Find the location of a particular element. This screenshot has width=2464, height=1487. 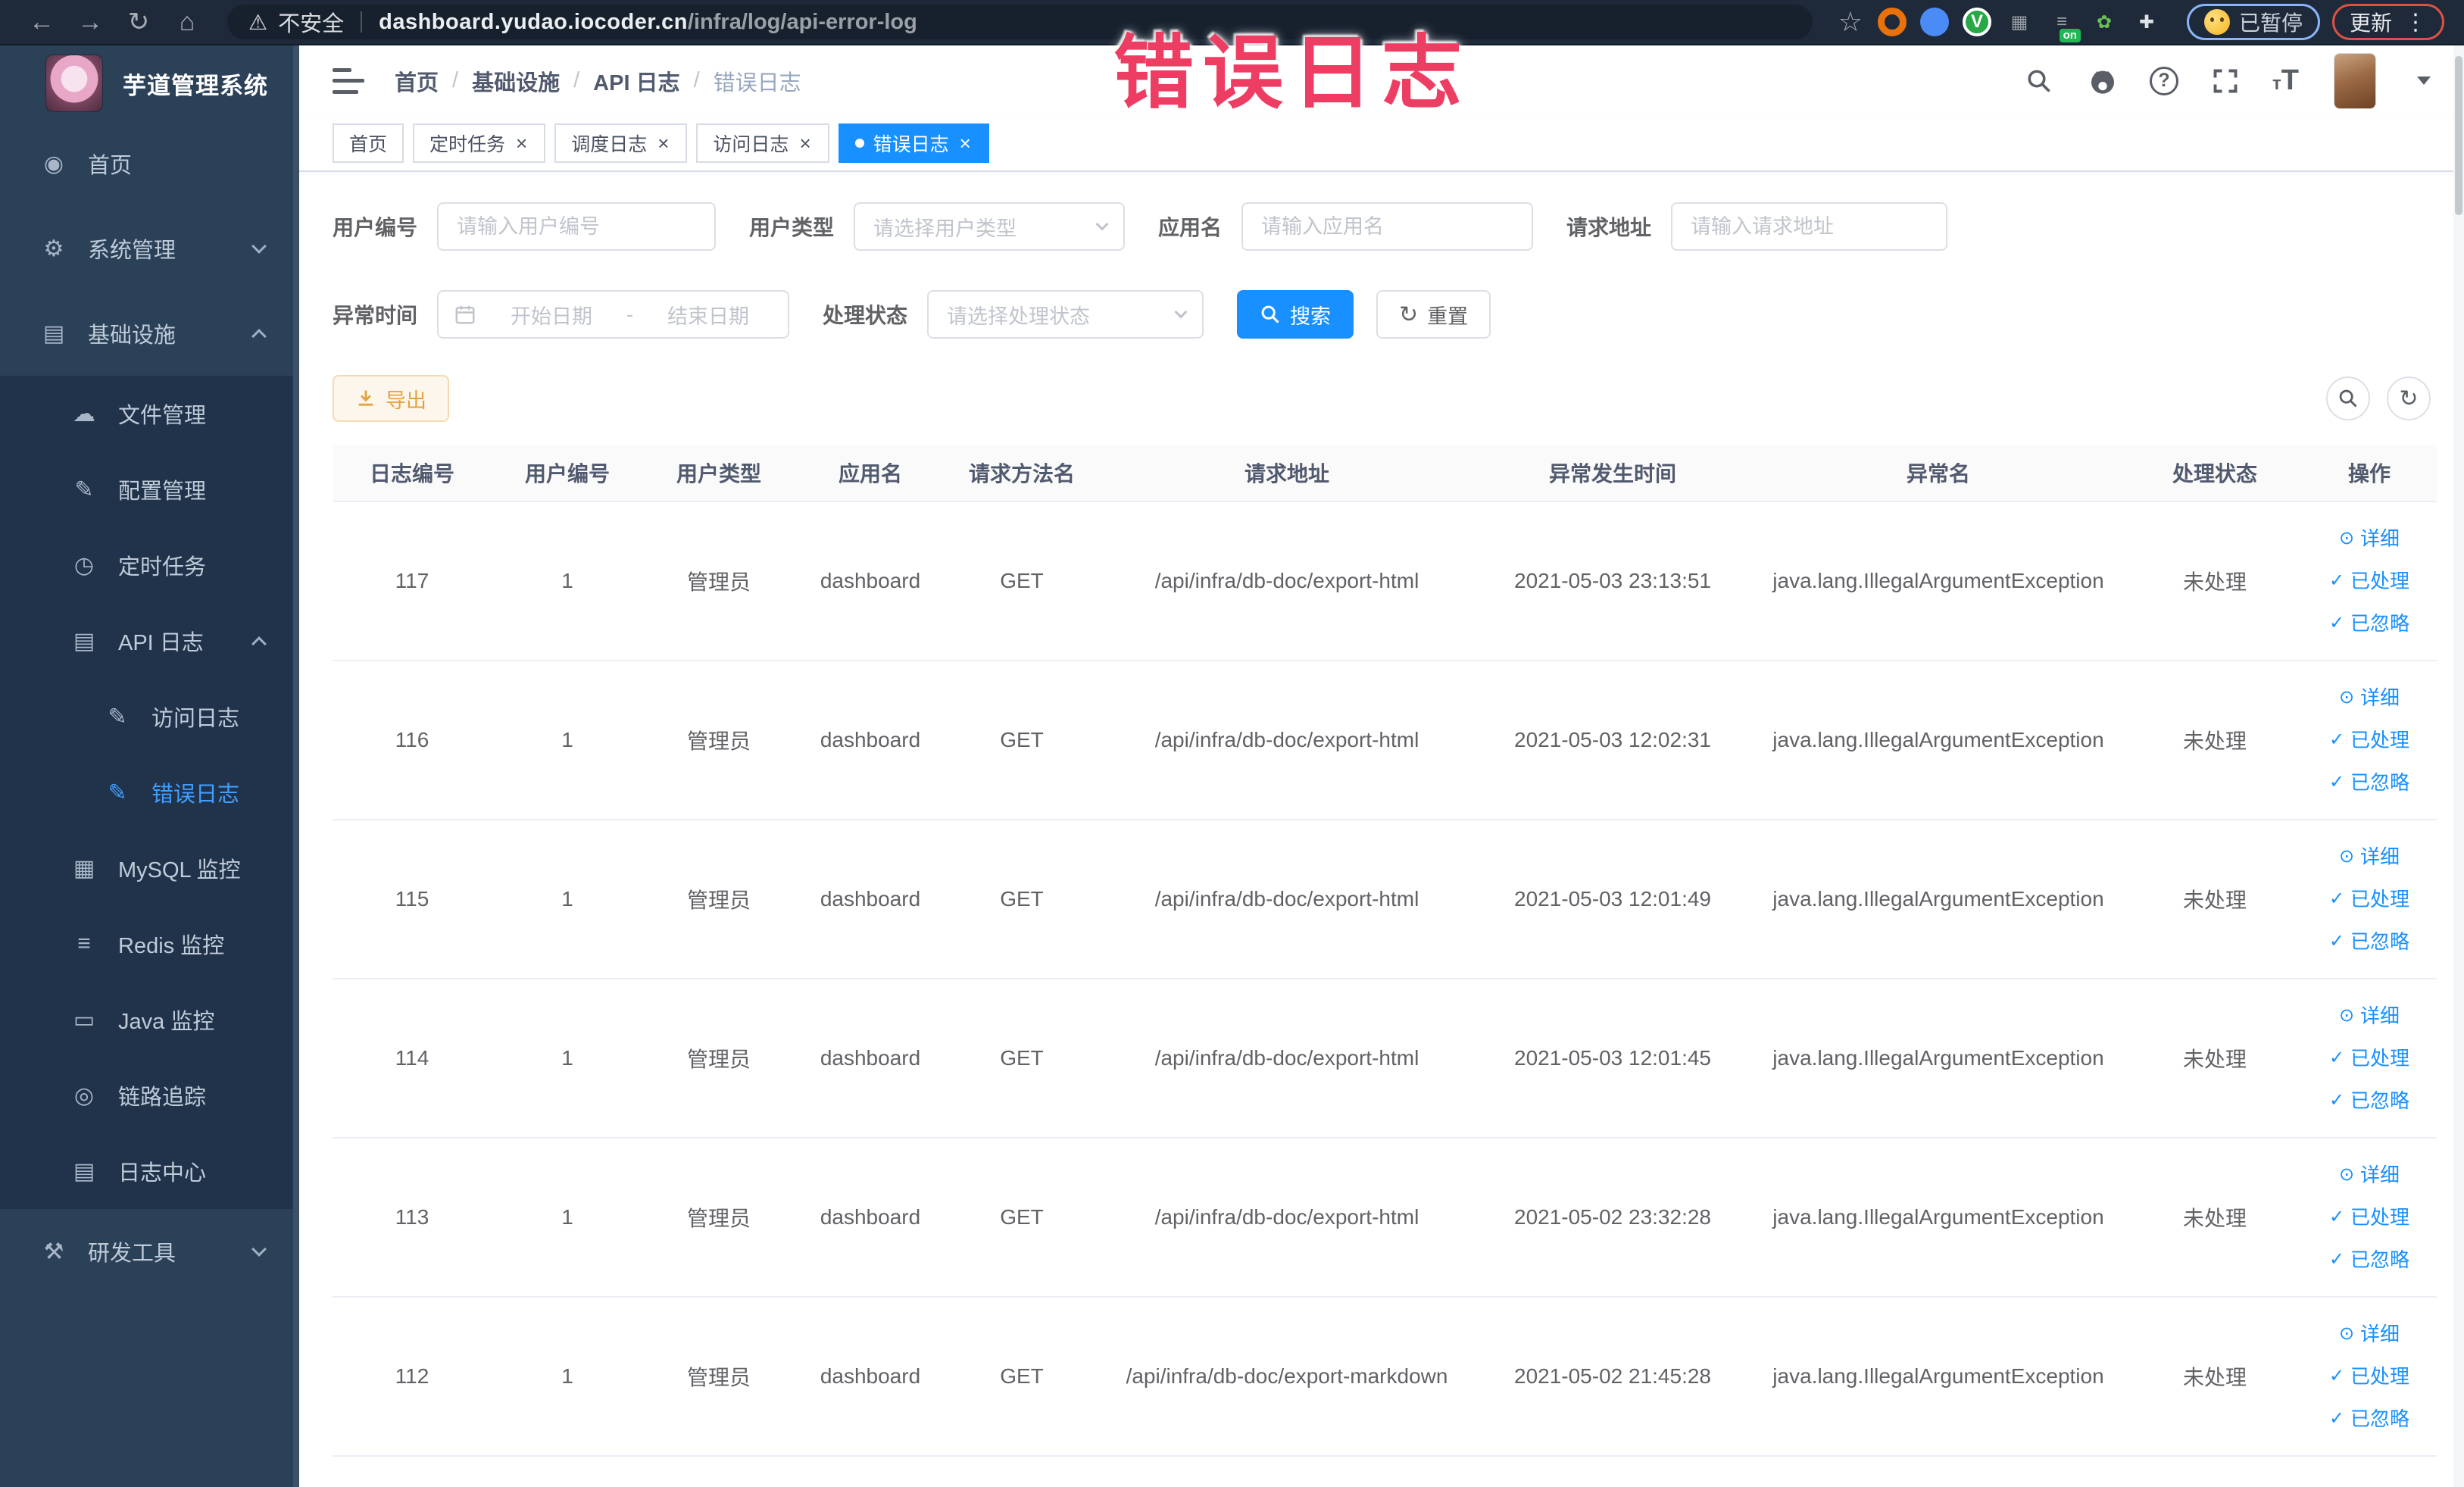

sidebar-item-dev-tools: ⚒ 研发工具 is located at coordinates (149, 1251).